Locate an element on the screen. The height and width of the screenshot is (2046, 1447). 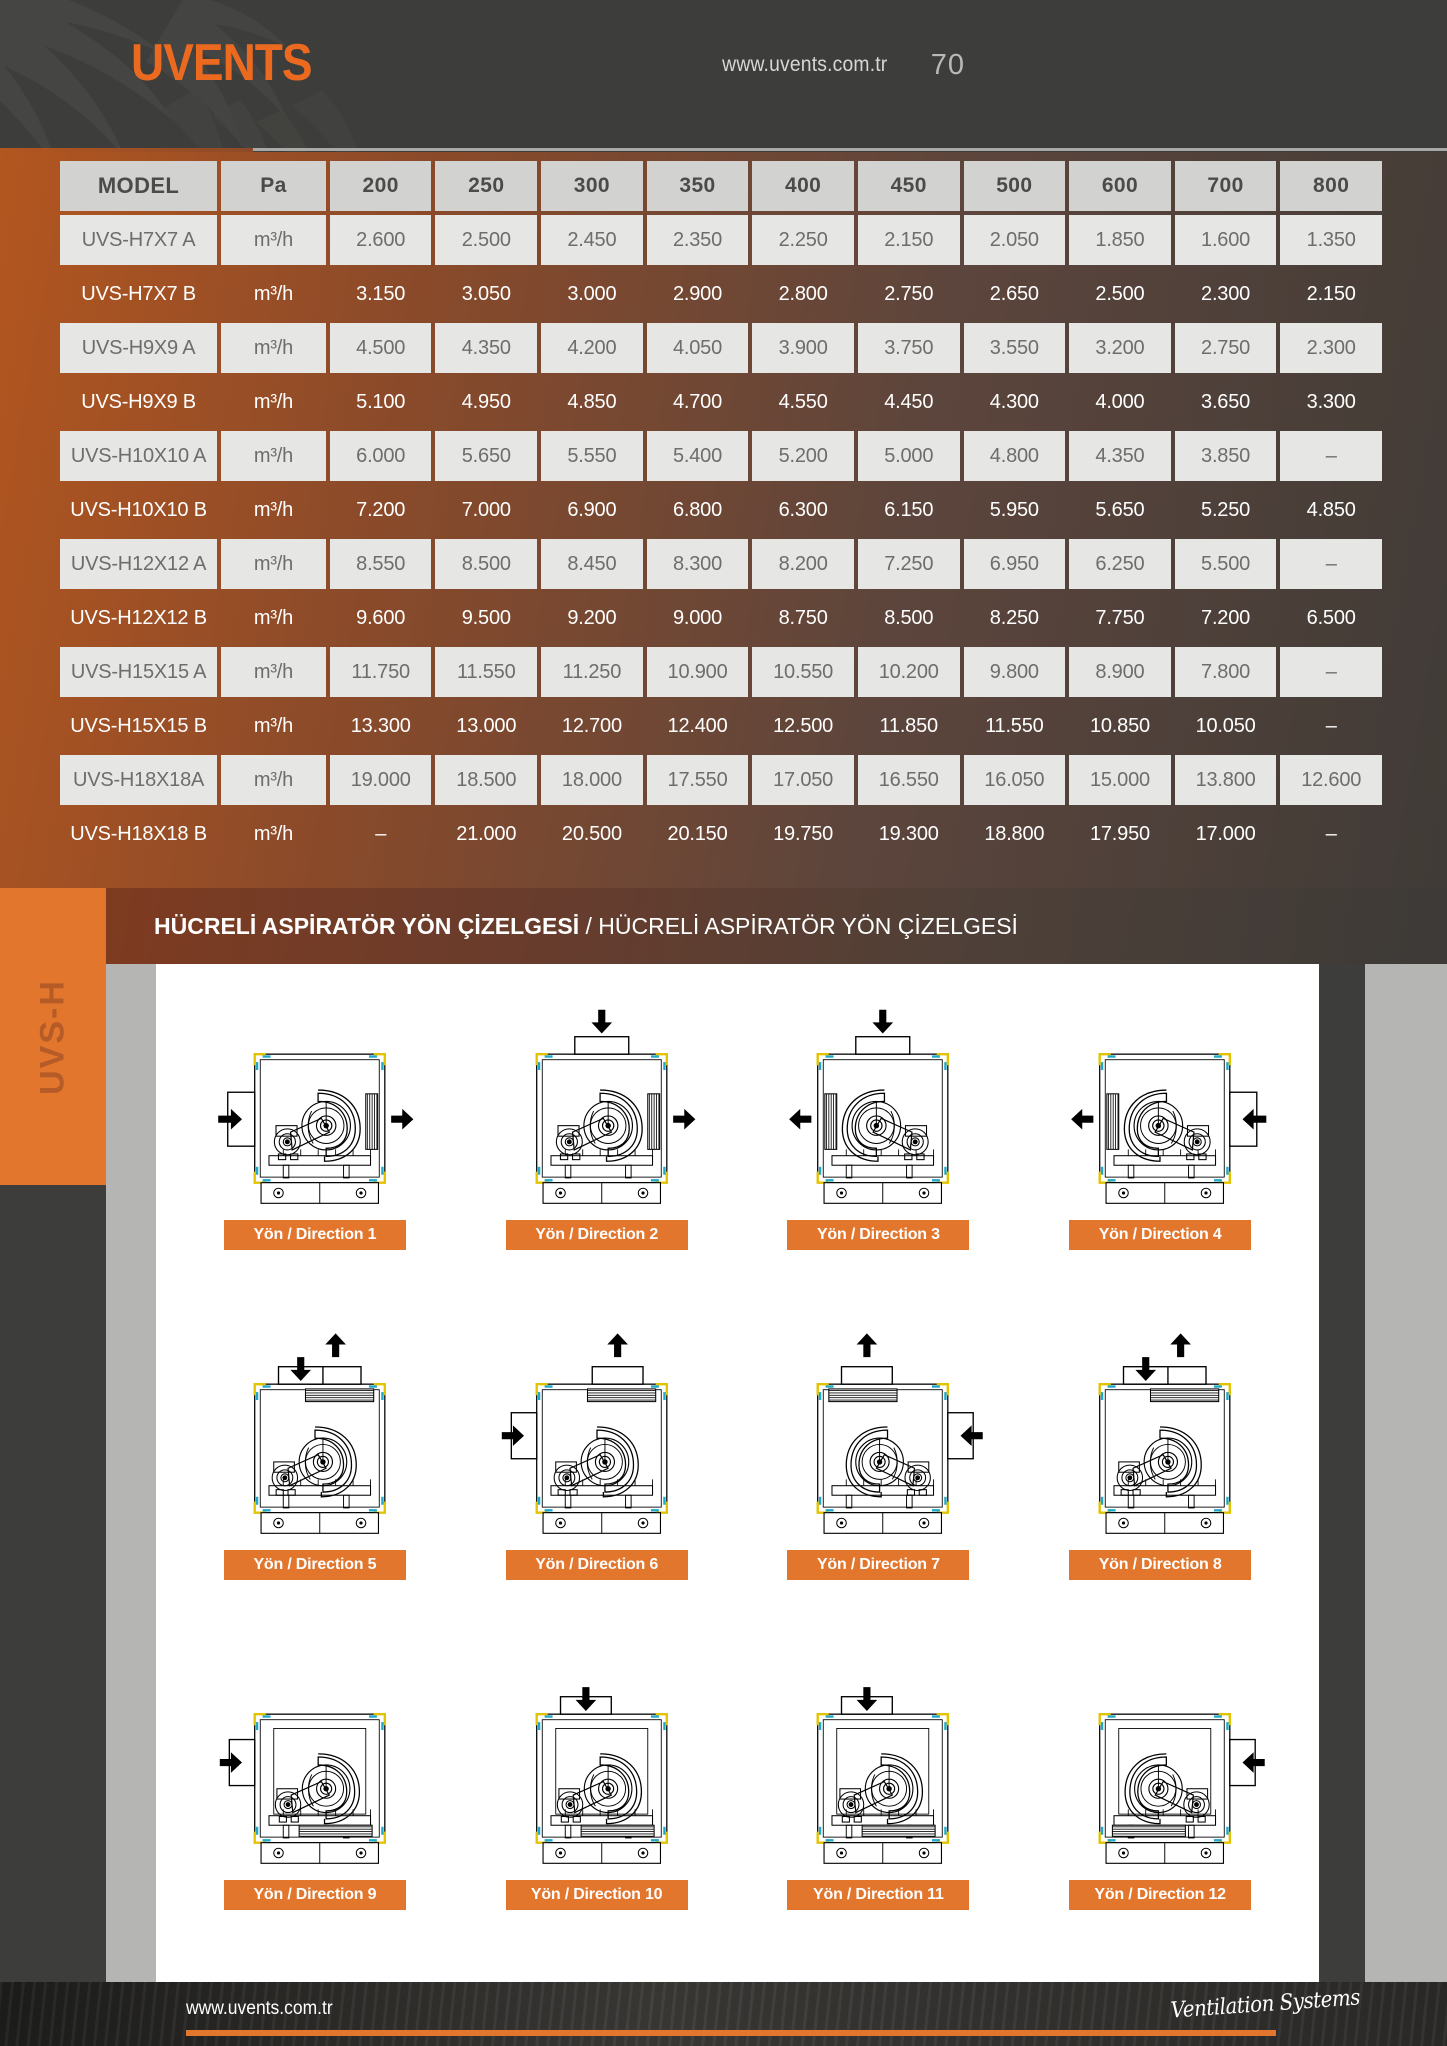
direction-label: Yön / Direction 9 is located at coordinates (314, 1895).